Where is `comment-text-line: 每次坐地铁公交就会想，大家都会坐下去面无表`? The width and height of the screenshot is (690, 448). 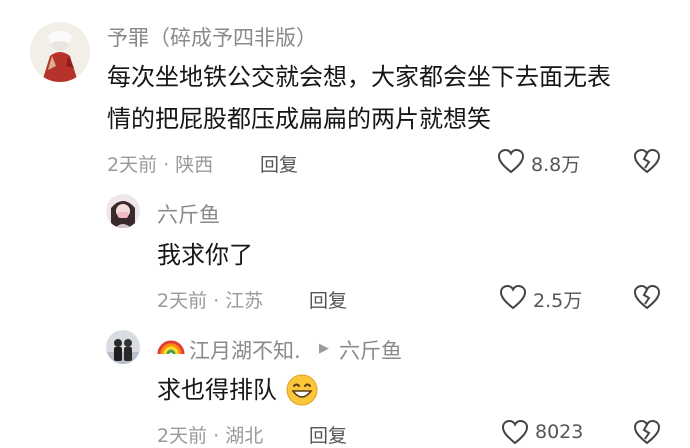
comment-text-line: 每次坐地铁公交就会想，大家都会坐下去面无表 is located at coordinates (359, 77).